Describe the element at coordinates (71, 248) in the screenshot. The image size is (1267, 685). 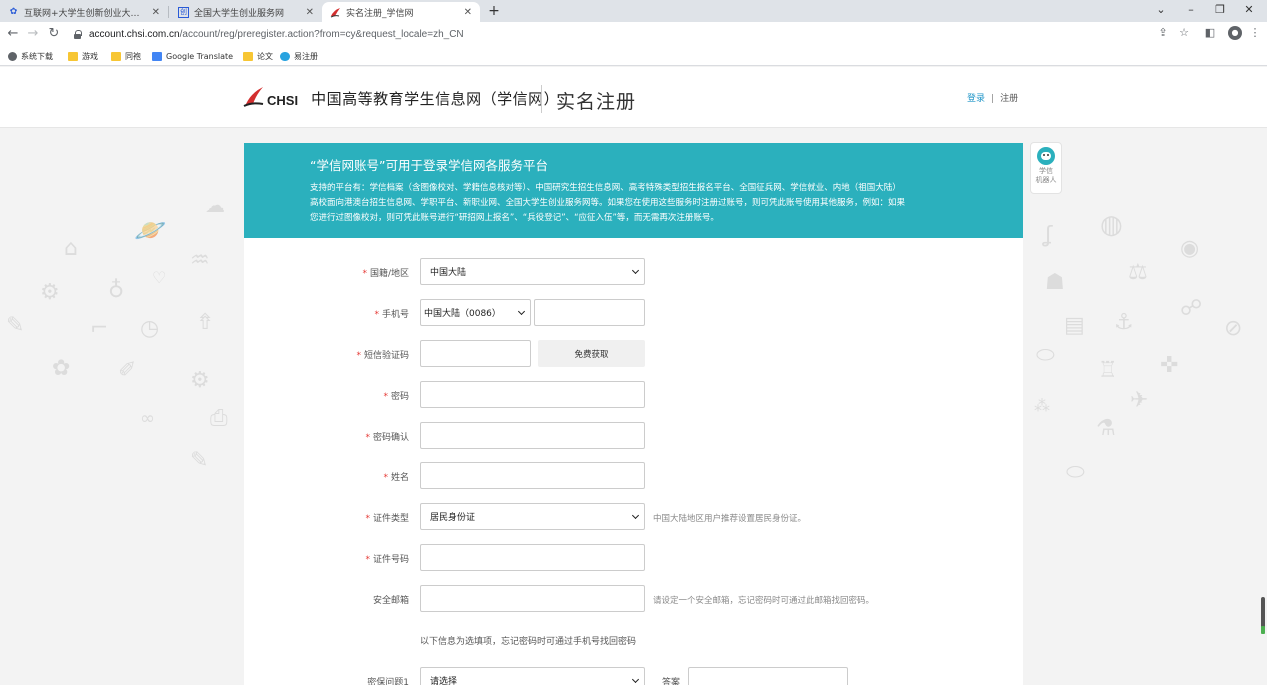
I see `camera-doodle-icon: ⌂` at that location.